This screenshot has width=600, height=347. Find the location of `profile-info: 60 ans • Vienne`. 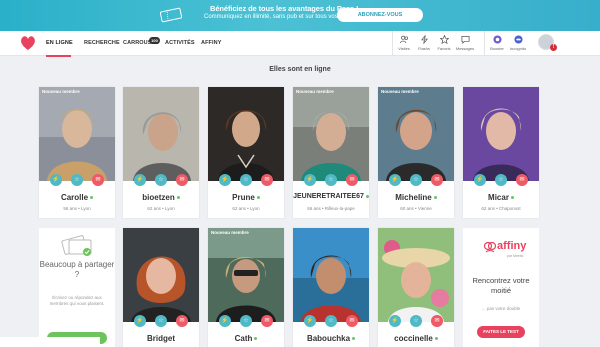

profile-info: 60 ans • Vienne is located at coordinates (416, 208).